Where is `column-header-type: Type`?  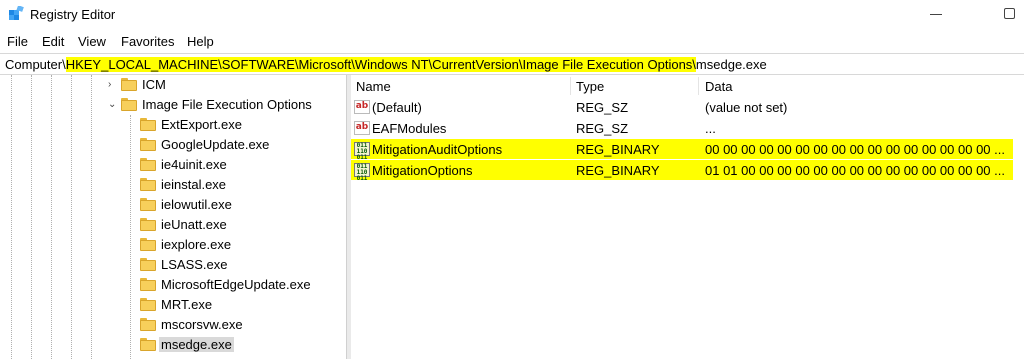 column-header-type: Type is located at coordinates (590, 86).